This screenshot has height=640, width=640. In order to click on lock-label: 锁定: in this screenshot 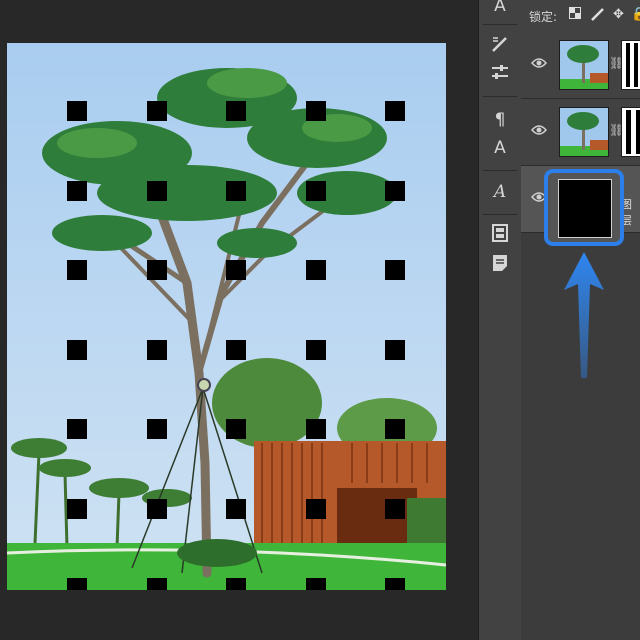, I will do `click(543, 17)`.